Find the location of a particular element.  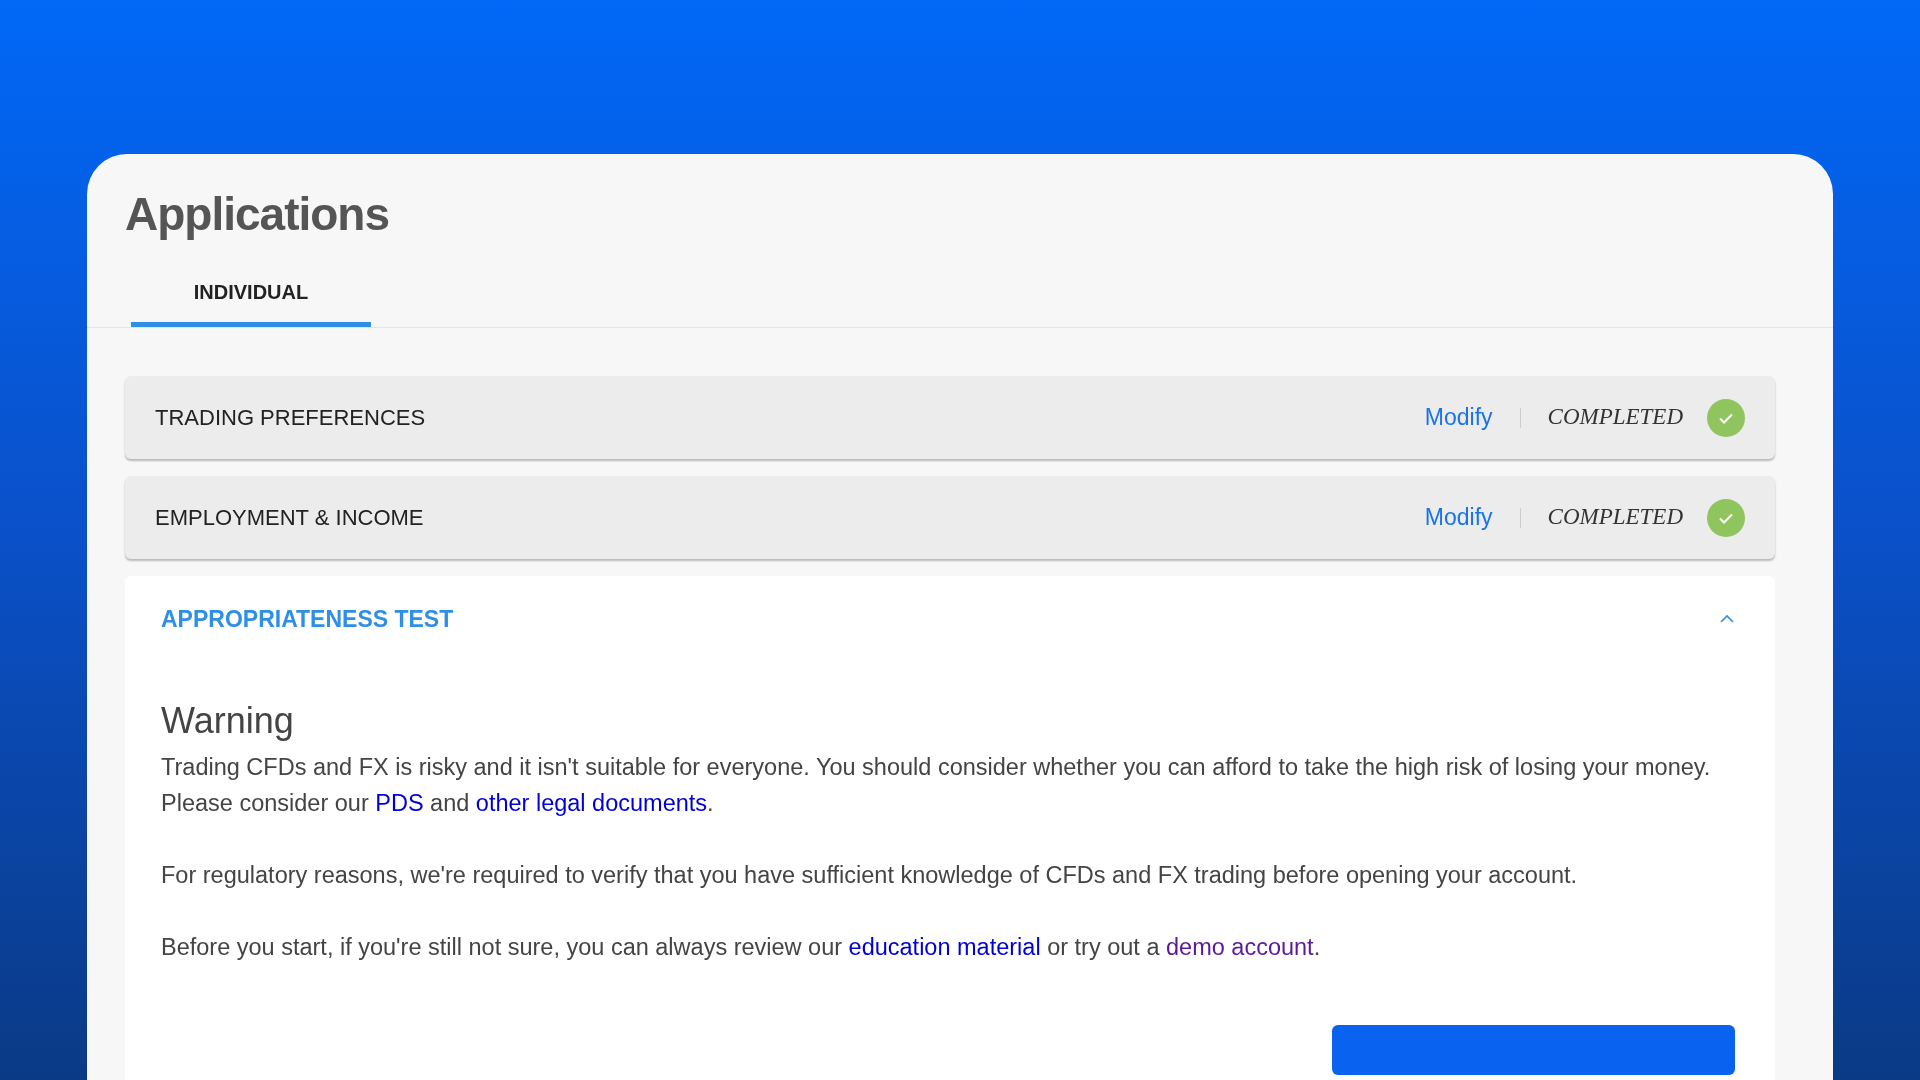

text-link: education material is located at coordinates (944, 946).